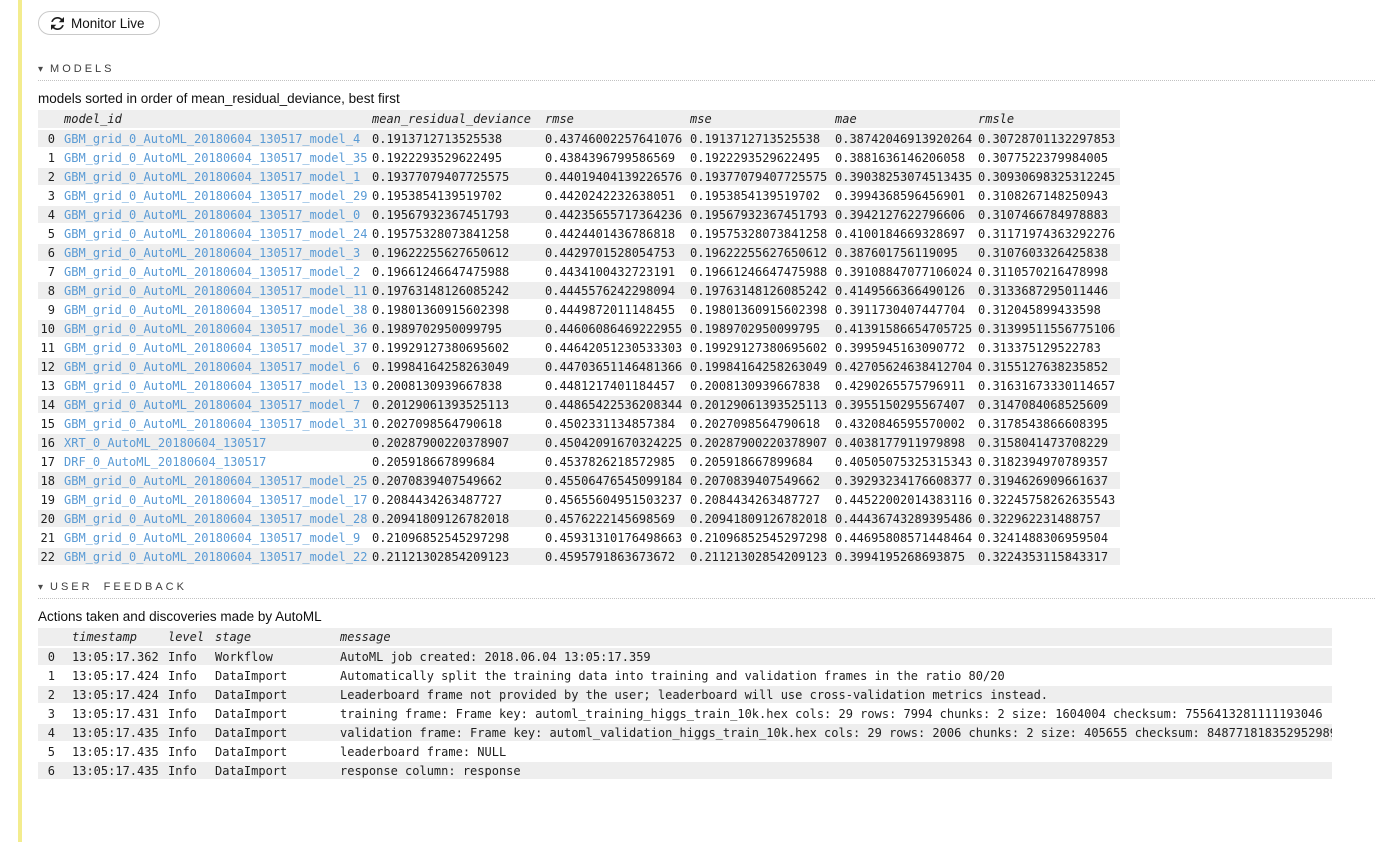 Image resolution: width=1377 pixels, height=842 pixels. I want to click on mean-residual-deviance-value: 0.20129061393525113, so click(458, 405).